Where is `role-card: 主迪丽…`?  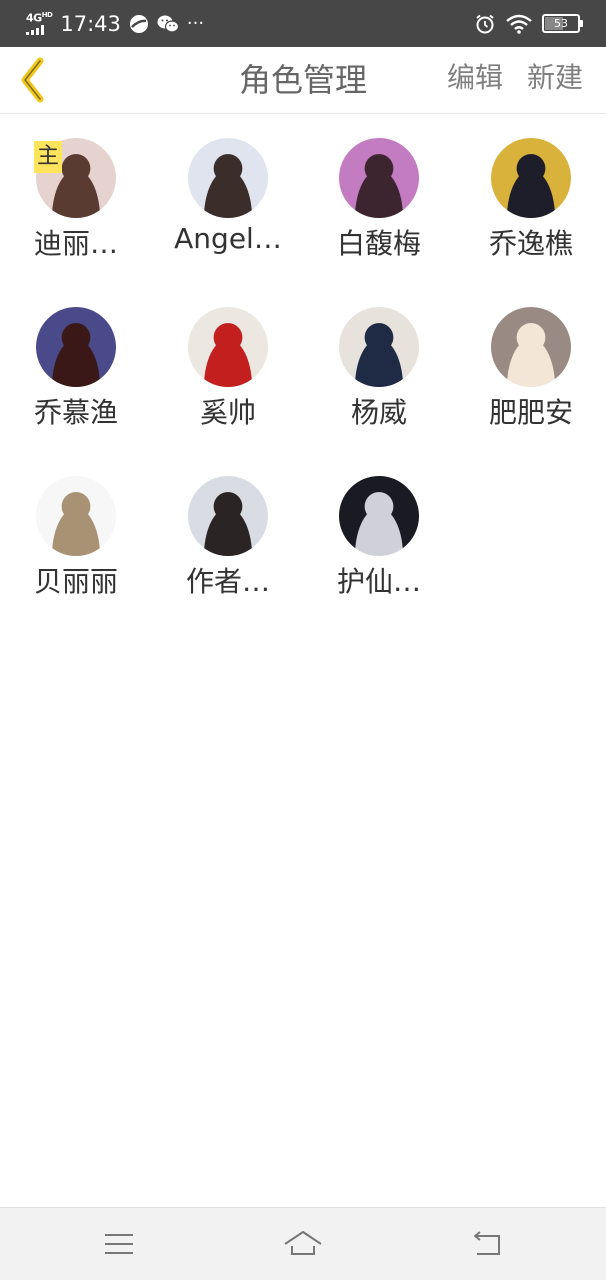
role-card: 主迪丽… is located at coordinates (76, 199).